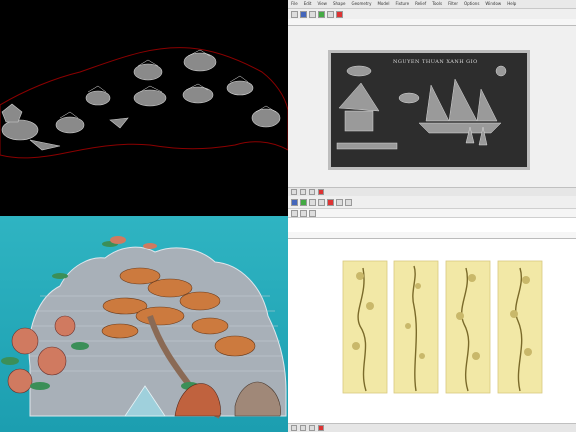 The image size is (576, 432). I want to click on menu-item-relief: Relief, so click(420, 4).